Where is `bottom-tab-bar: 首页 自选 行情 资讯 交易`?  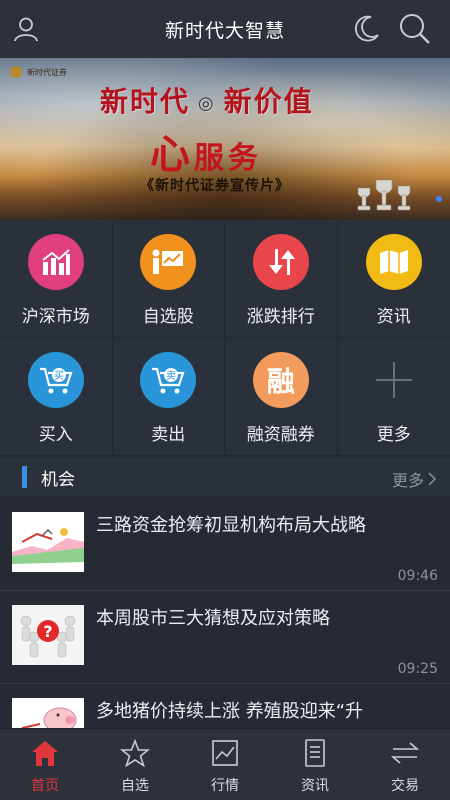 bottom-tab-bar: 首页 自选 行情 资讯 交易 is located at coordinates (225, 764).